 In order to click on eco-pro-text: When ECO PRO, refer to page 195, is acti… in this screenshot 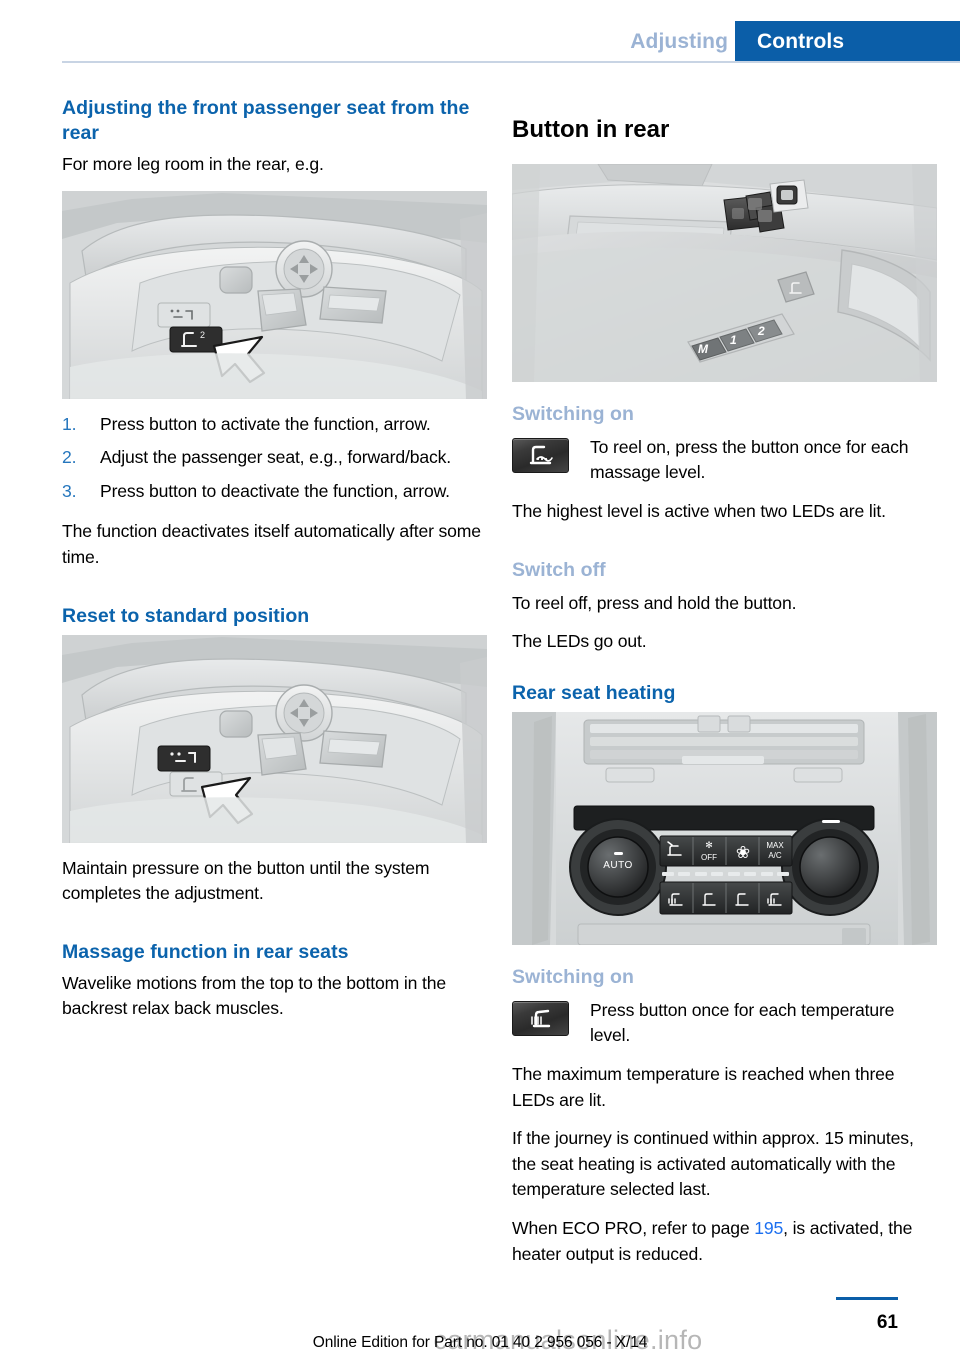, I will do `click(724, 1241)`.